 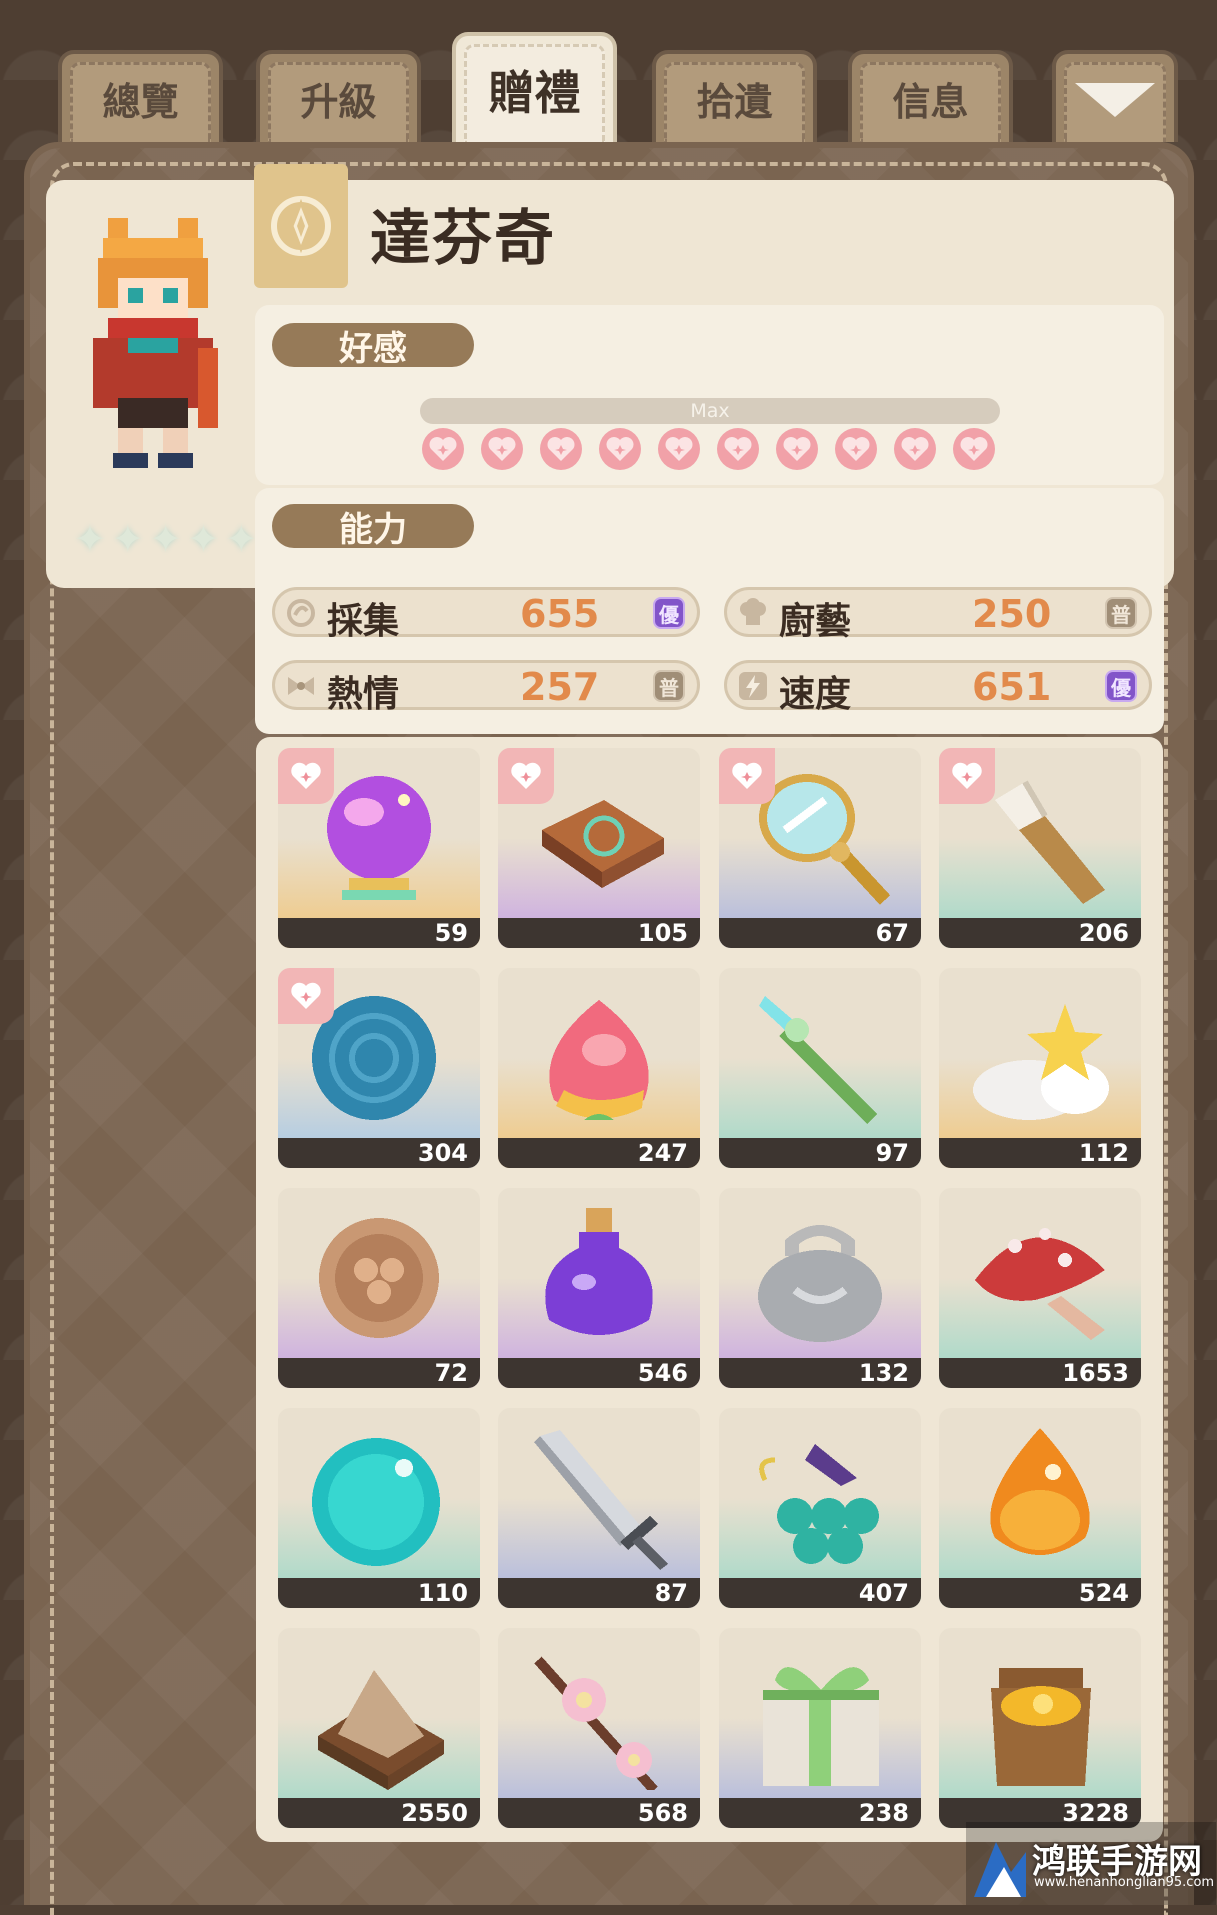 What do you see at coordinates (363, 694) in the screenshot?
I see `stat-name: 熱情` at bounding box center [363, 694].